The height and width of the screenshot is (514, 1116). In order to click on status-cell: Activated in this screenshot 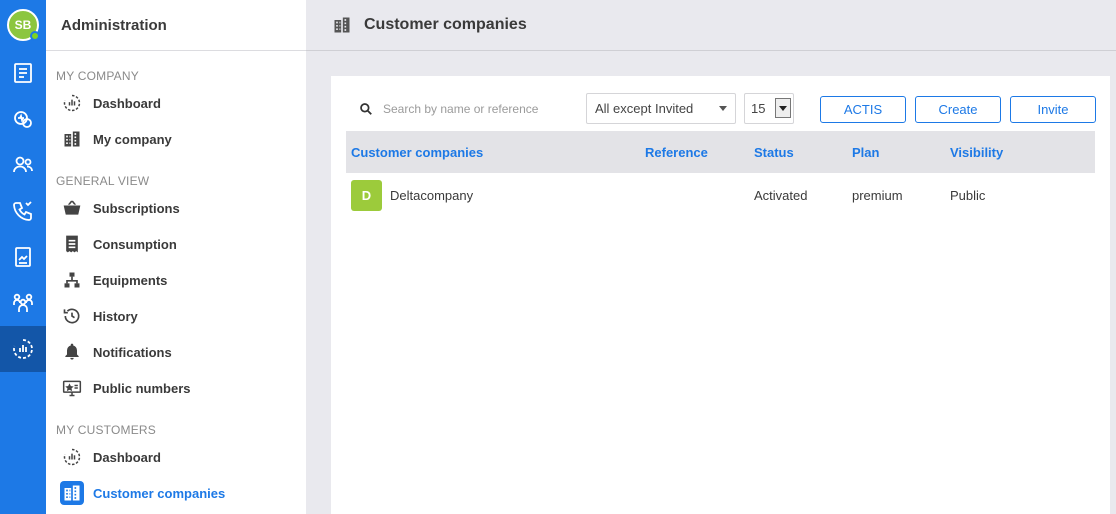, I will do `click(781, 195)`.